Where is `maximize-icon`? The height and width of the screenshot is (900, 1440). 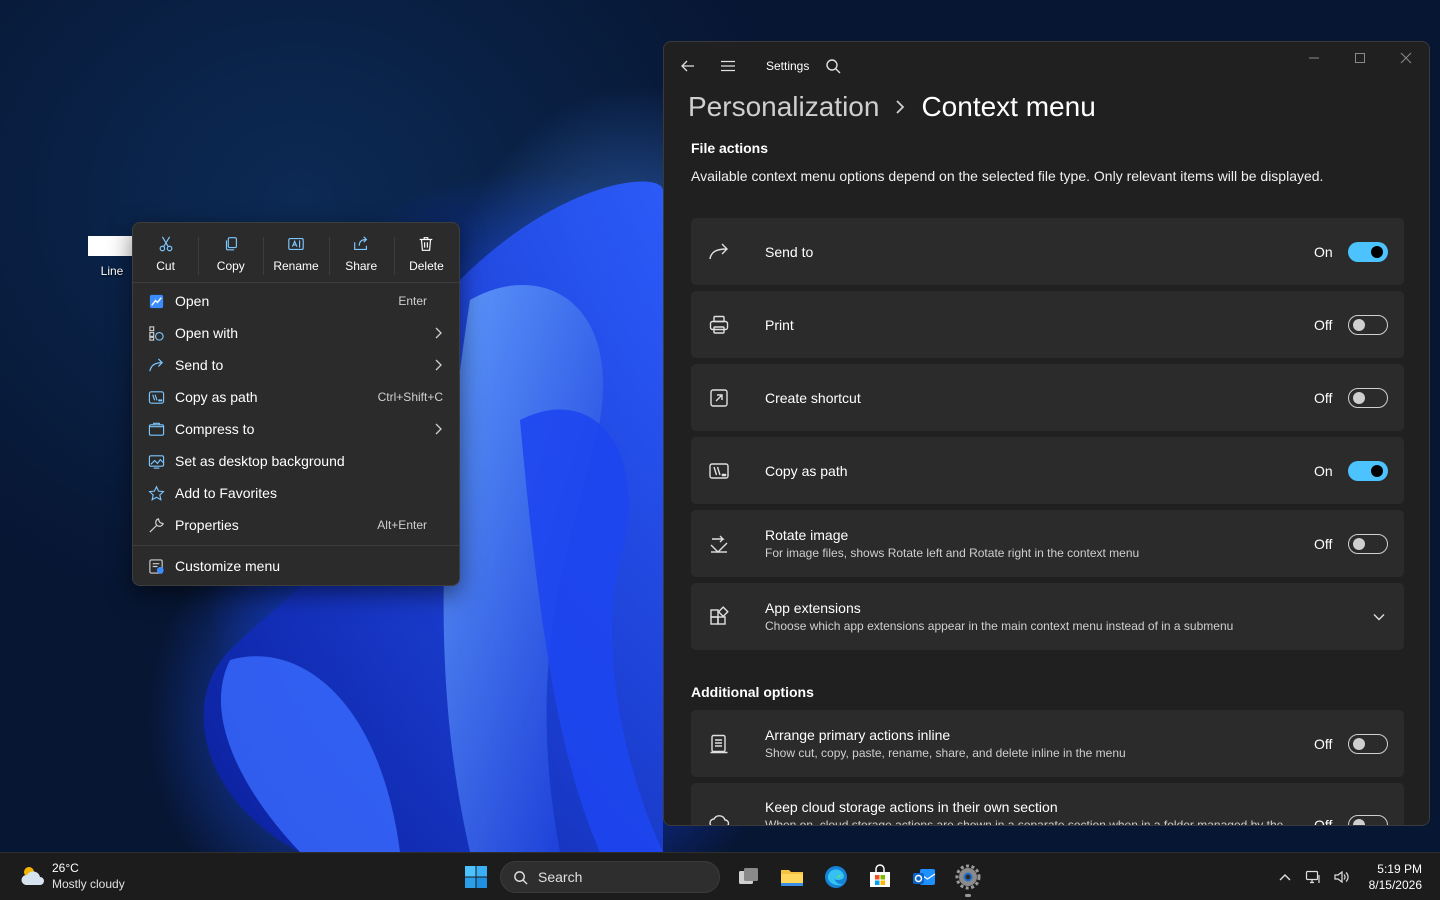 maximize-icon is located at coordinates (1360, 58).